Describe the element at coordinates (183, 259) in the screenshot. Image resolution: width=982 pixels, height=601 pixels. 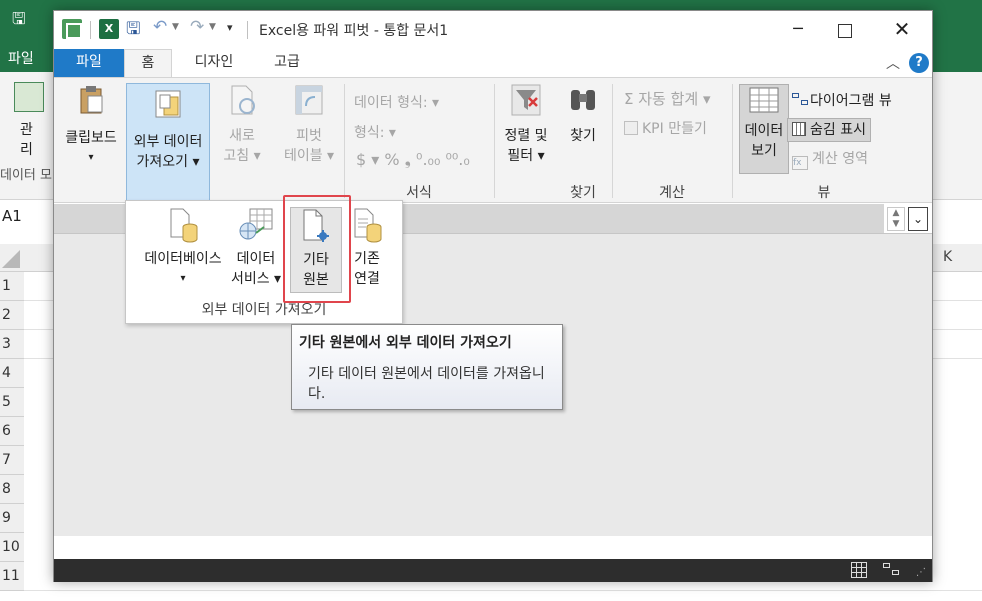
I see `database-label: 데이터베이스` at that location.